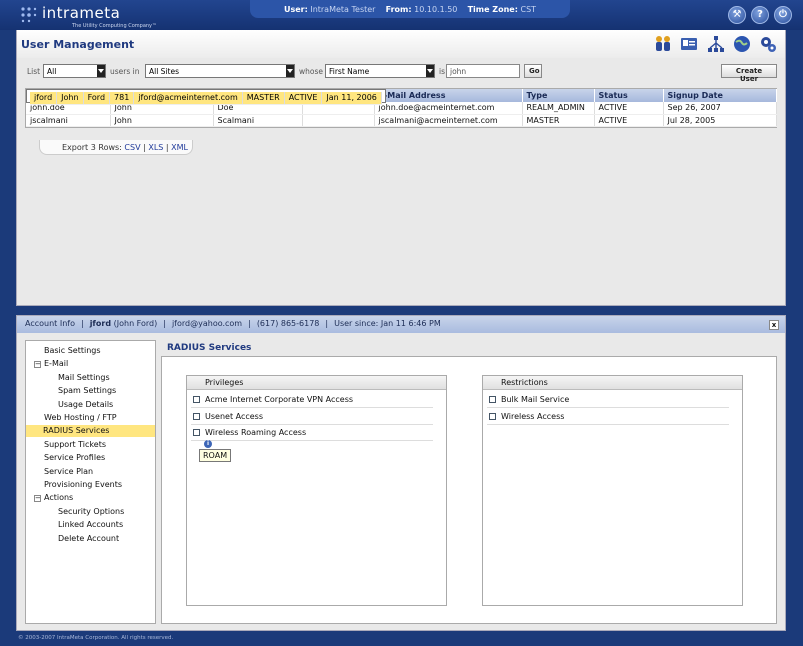 The height and width of the screenshot is (646, 803). I want to click on column-header-label: Type, so click(537, 95).